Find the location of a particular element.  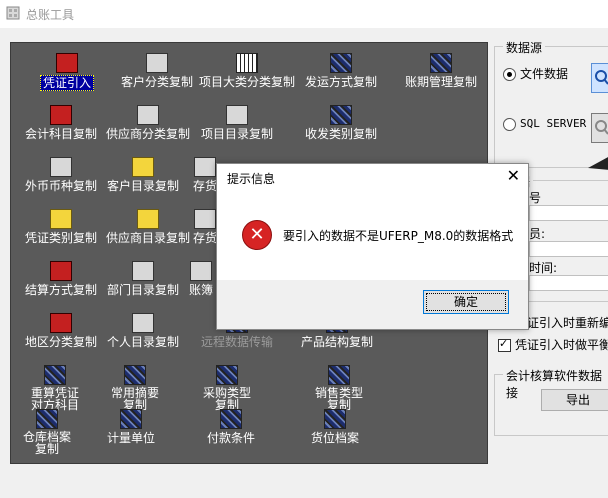

dialog-body: ✕ 要引入的数据不是UFERP_M8.0的数据格式 is located at coordinates (372, 236).